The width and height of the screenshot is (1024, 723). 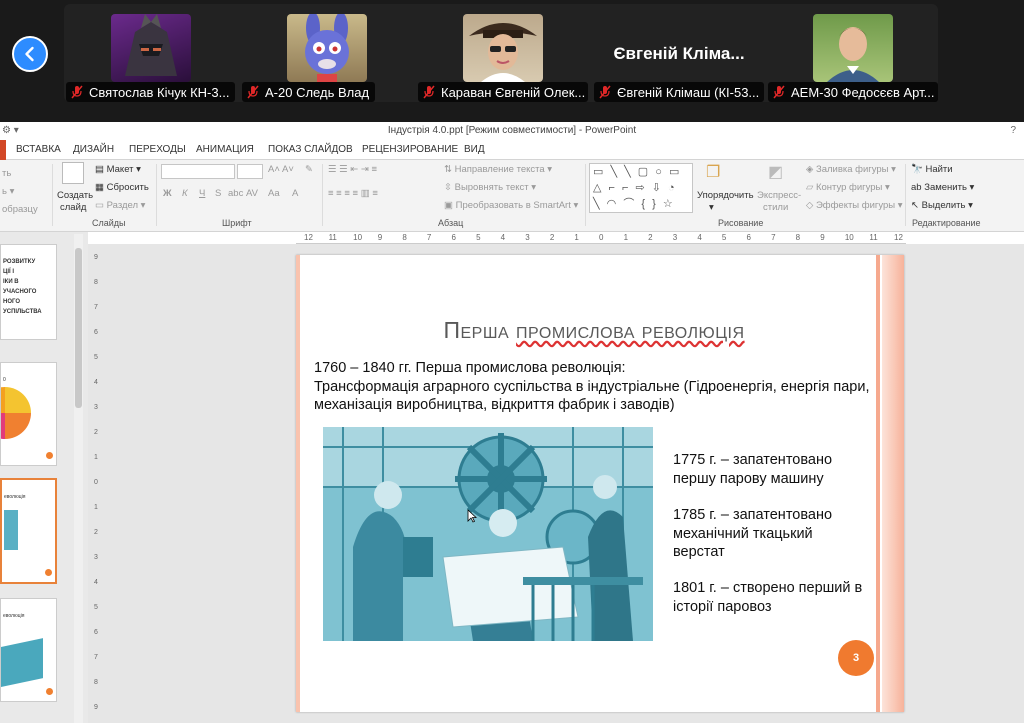 I want to click on bunny-avatar, so click(x=327, y=48).